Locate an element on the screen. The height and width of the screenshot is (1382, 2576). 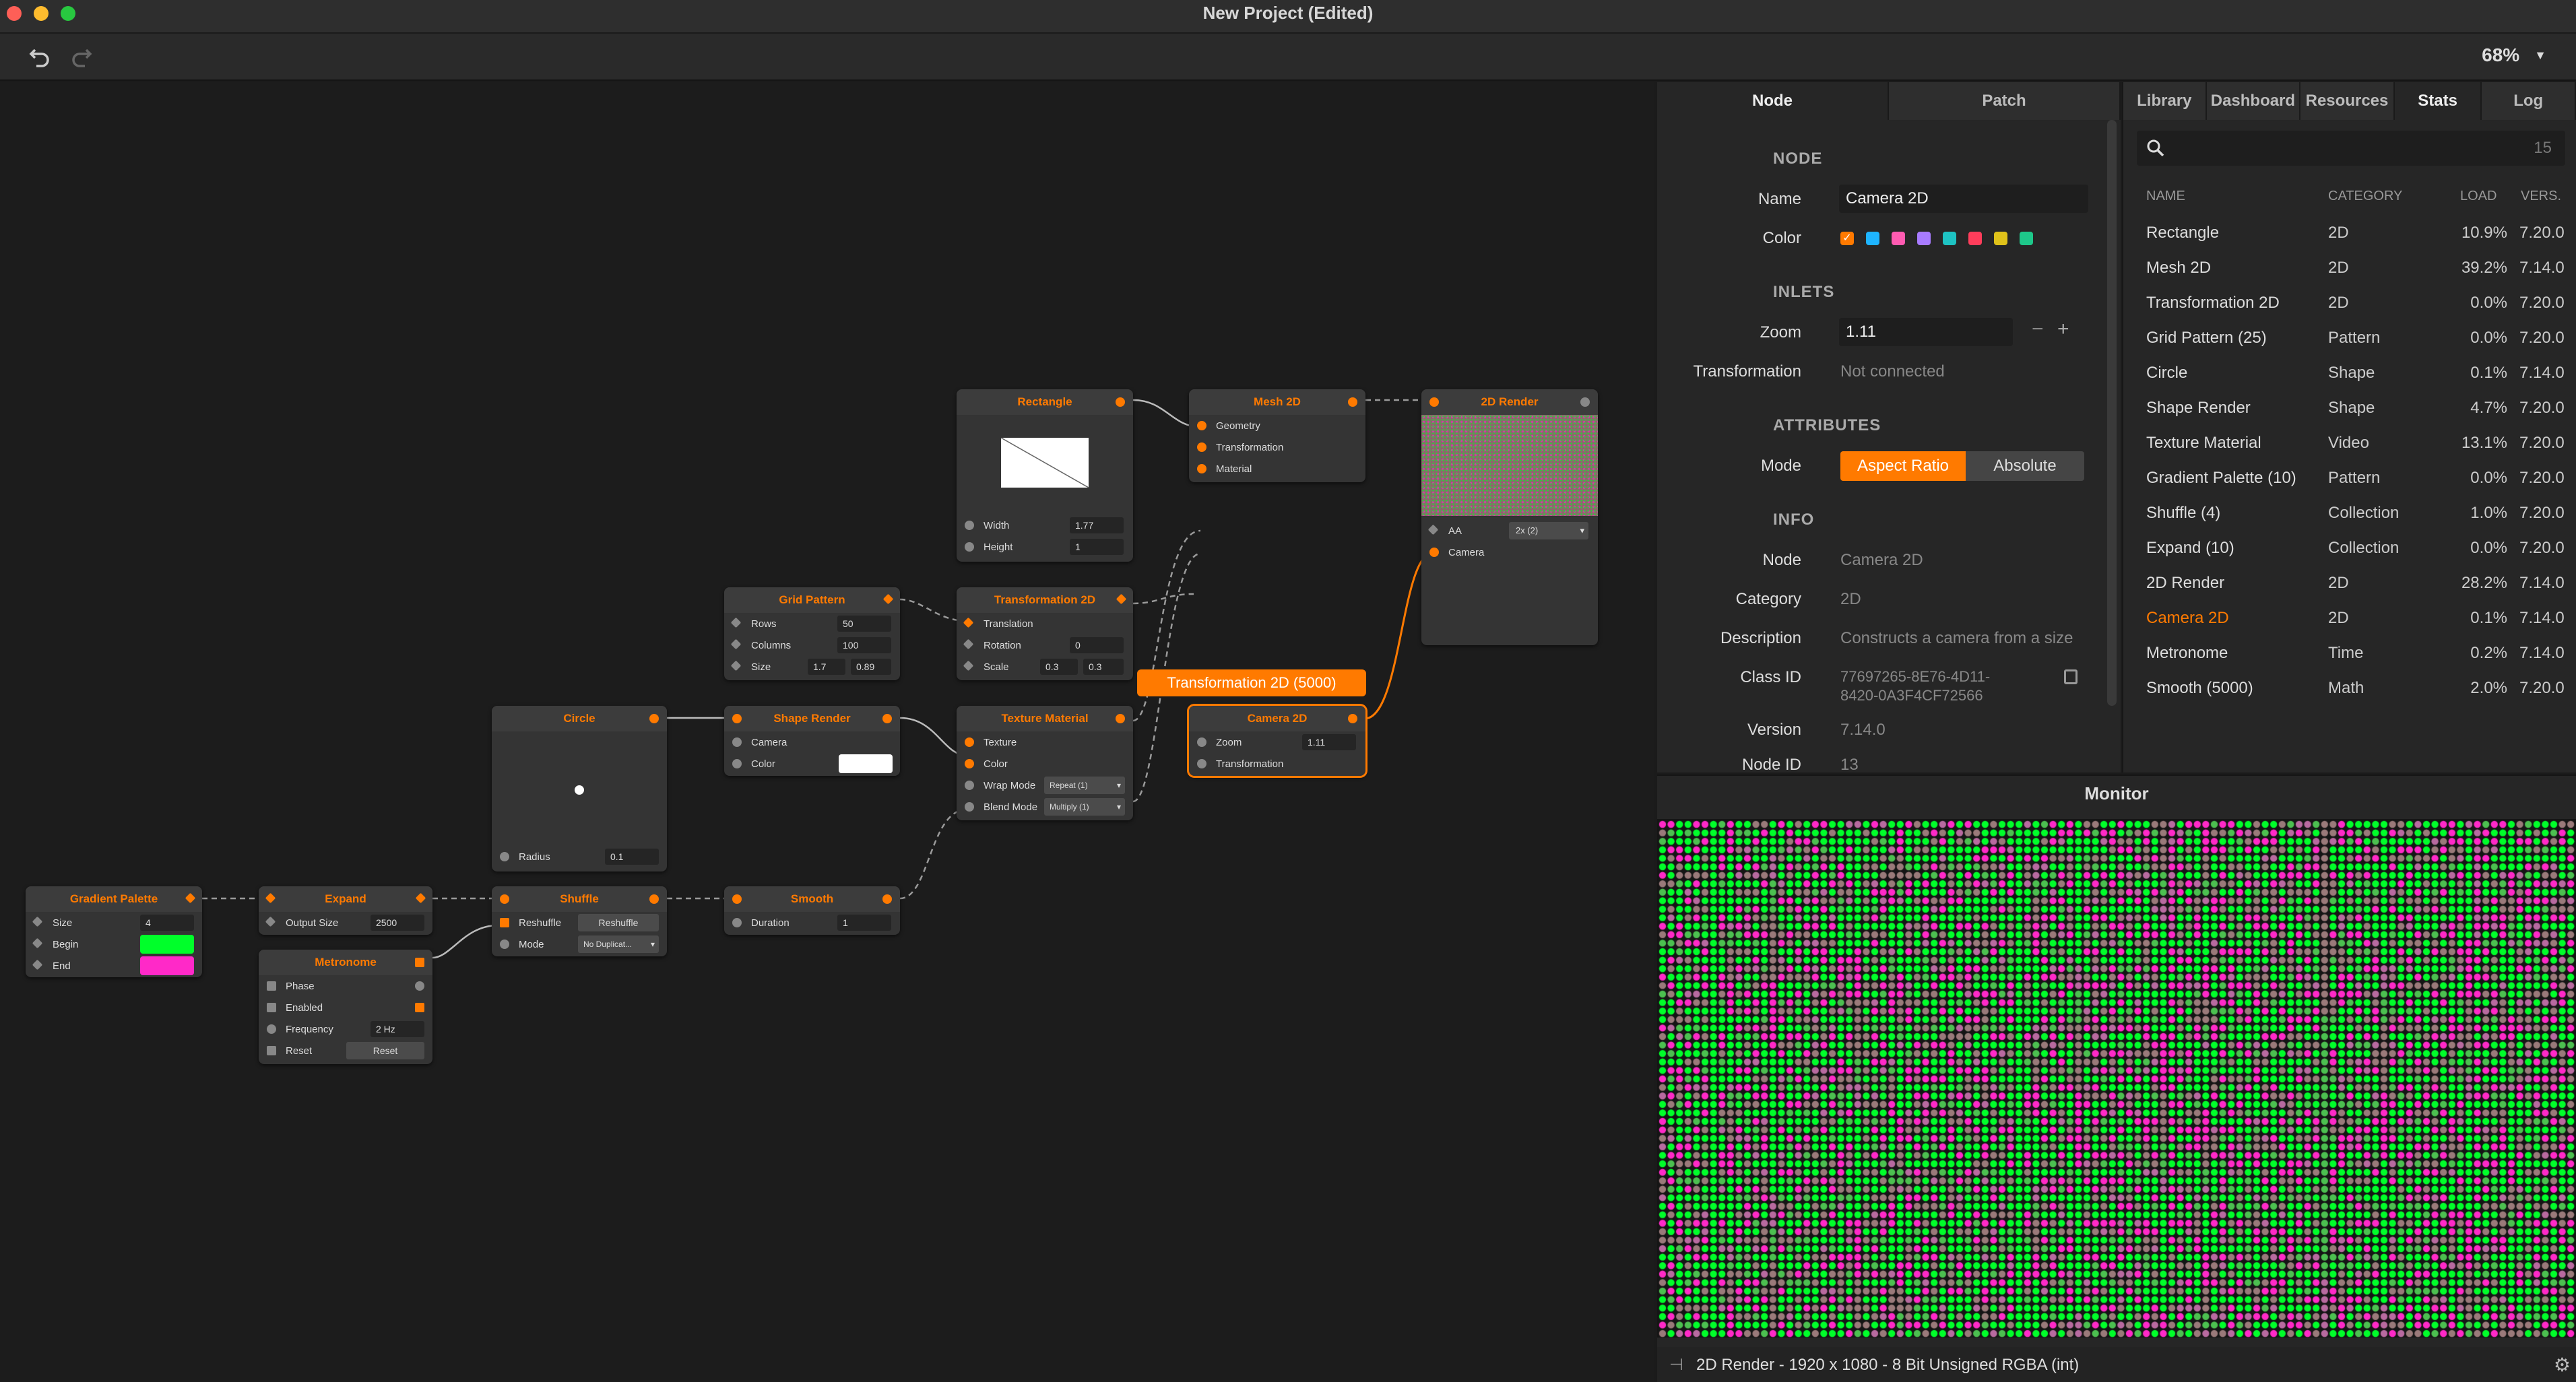
mode-dropdown: No Duplicat... ▾ is located at coordinates (619, 944).